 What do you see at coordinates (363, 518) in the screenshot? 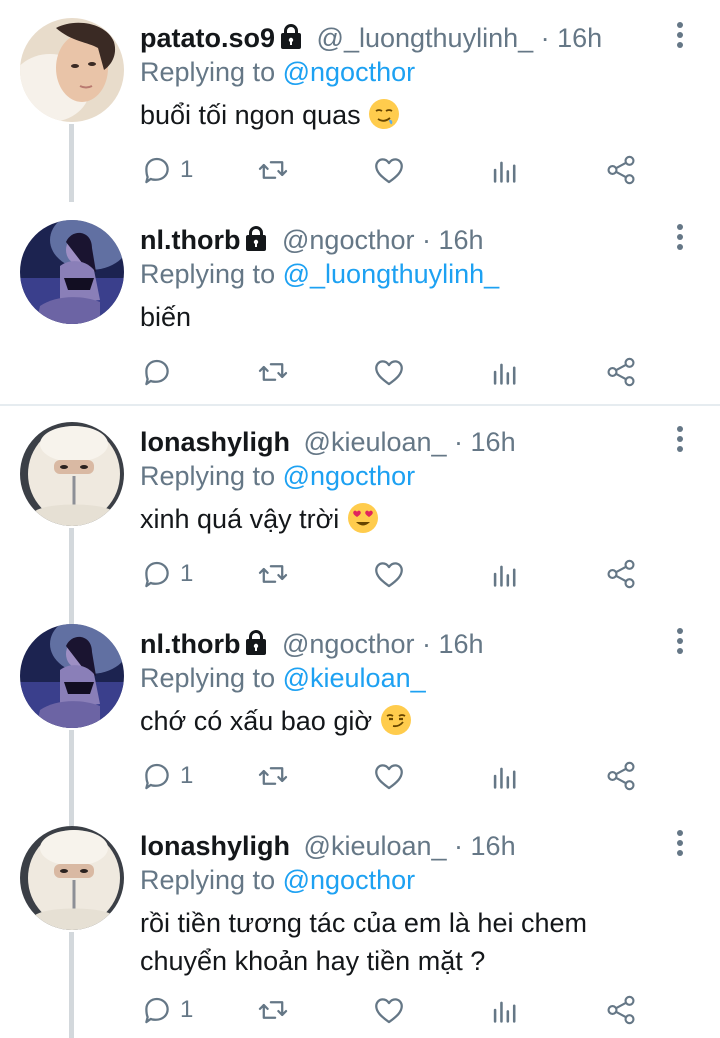
I see `heart-eyes-emoji` at bounding box center [363, 518].